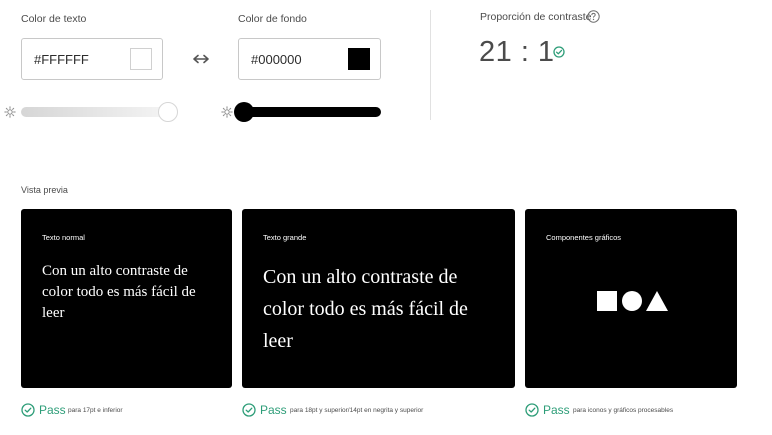 The height and width of the screenshot is (435, 772). I want to click on swap-colors-icon, so click(201, 59).